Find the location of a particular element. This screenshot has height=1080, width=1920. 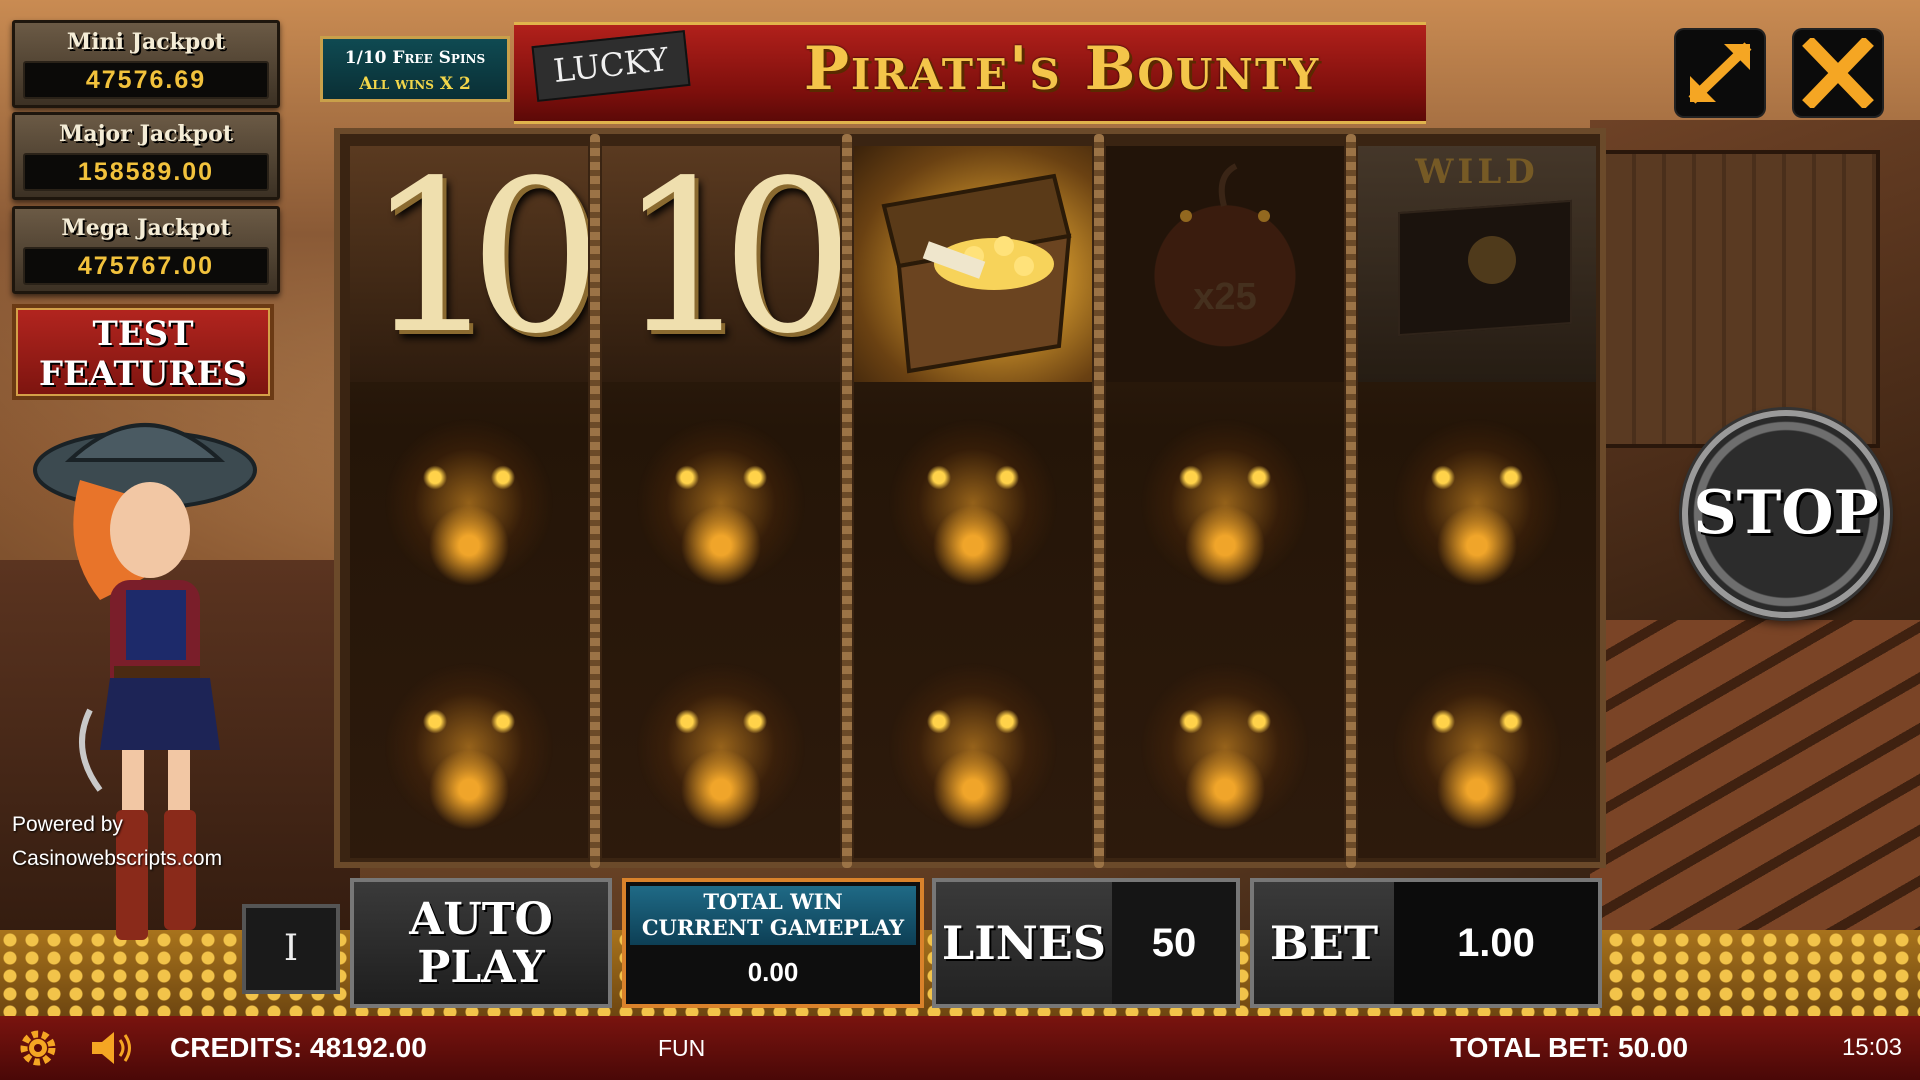

reel-5-mid-cell is located at coordinates (1477, 502).